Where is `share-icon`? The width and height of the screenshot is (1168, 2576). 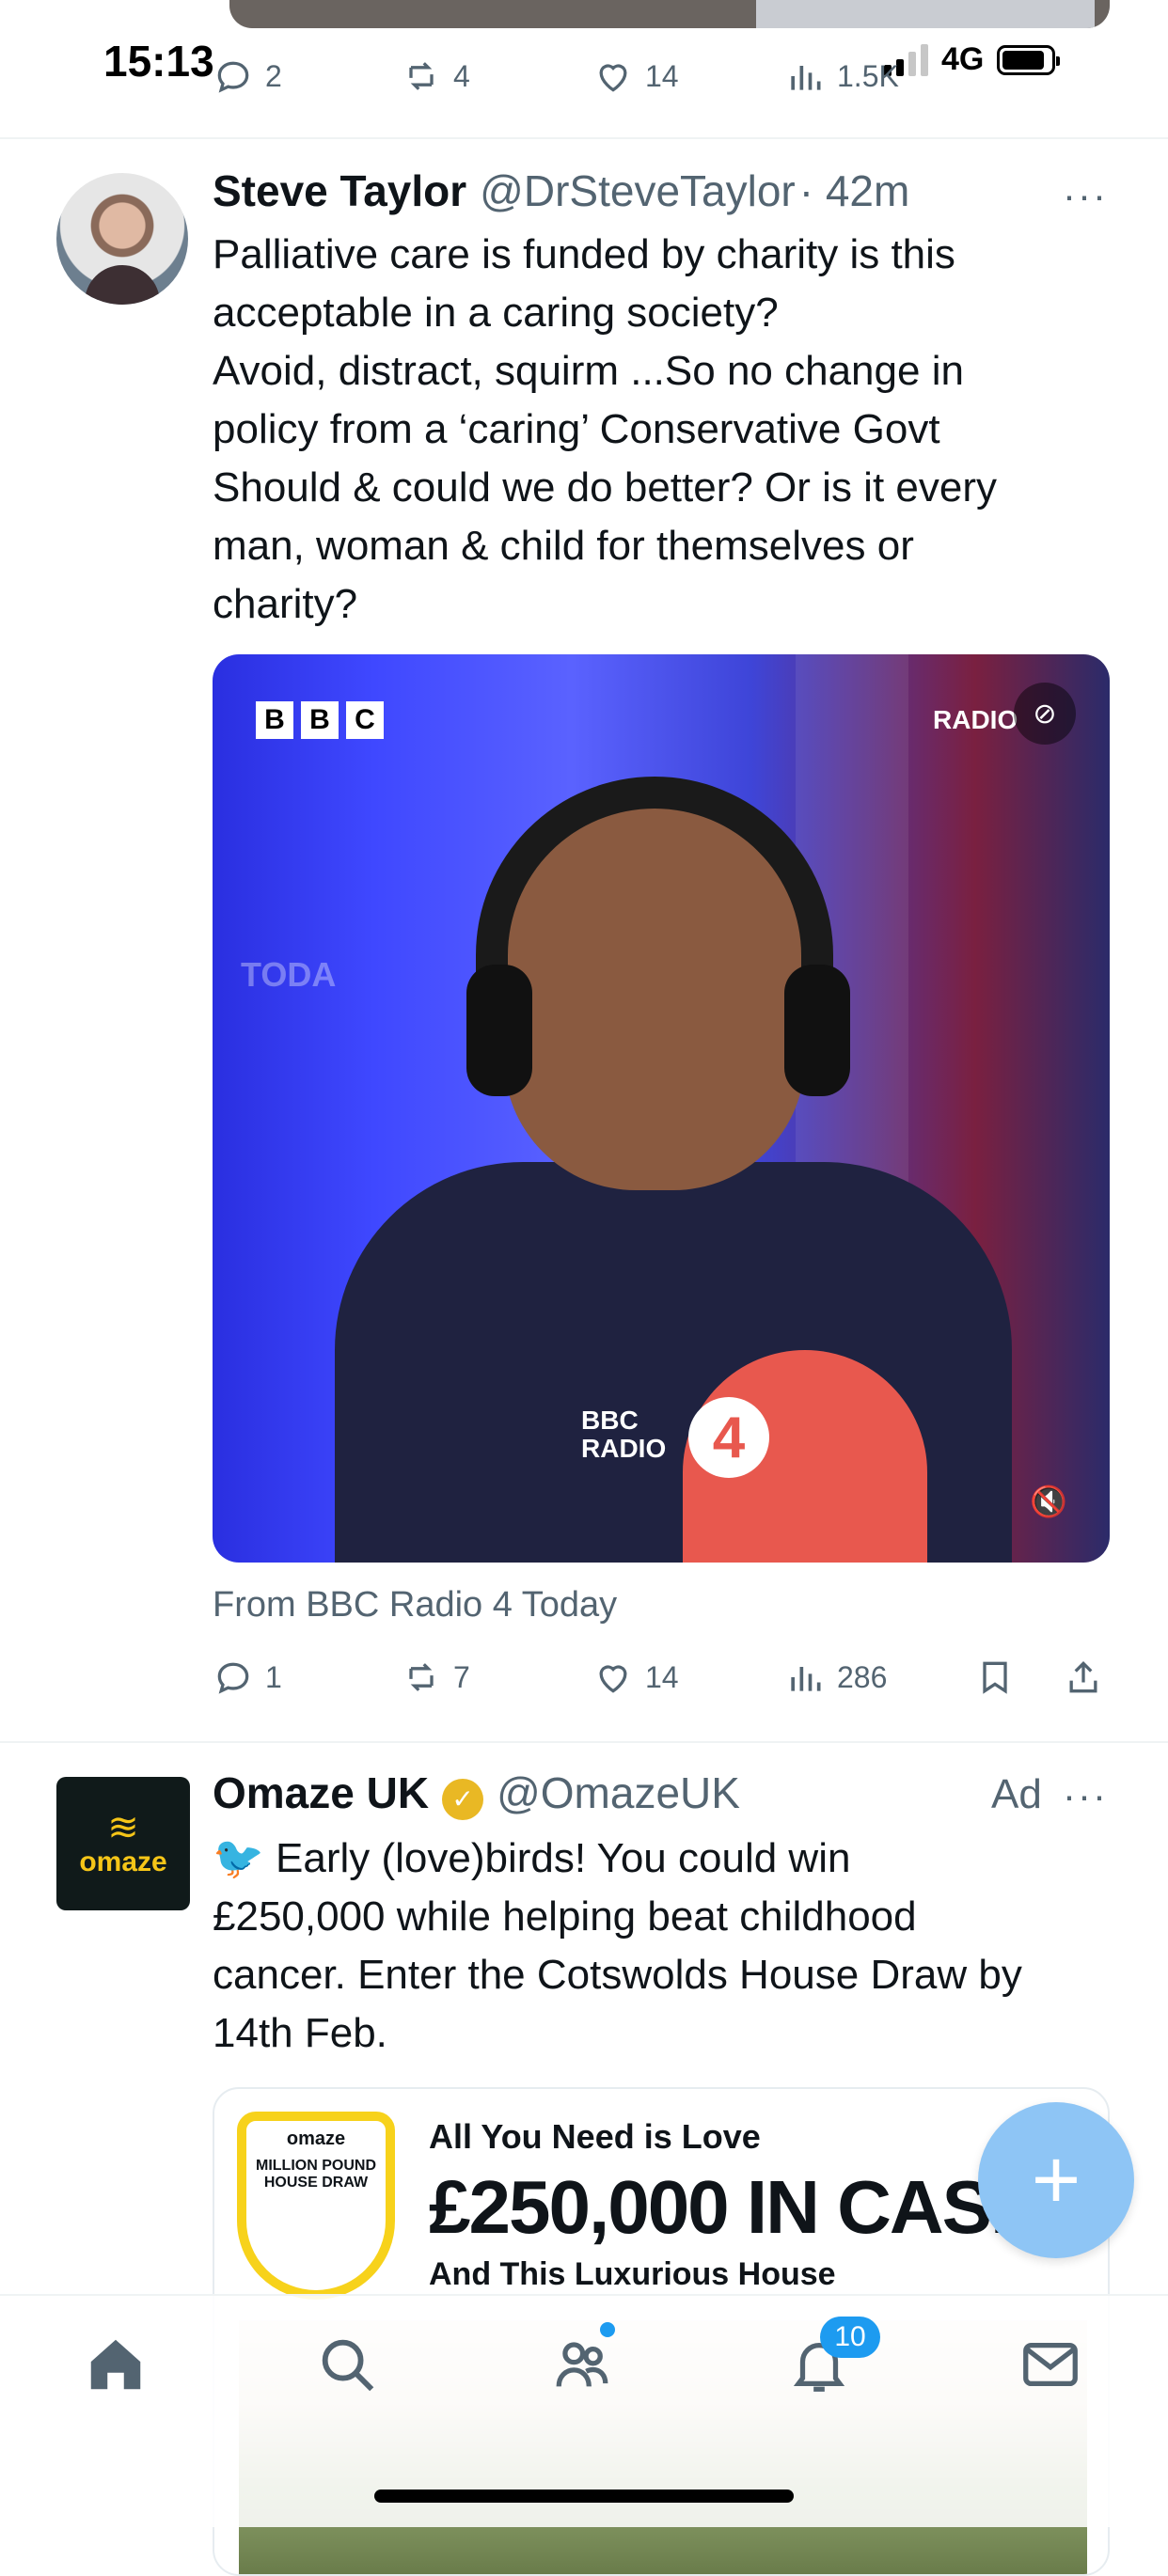
share-icon is located at coordinates (1083, 1677).